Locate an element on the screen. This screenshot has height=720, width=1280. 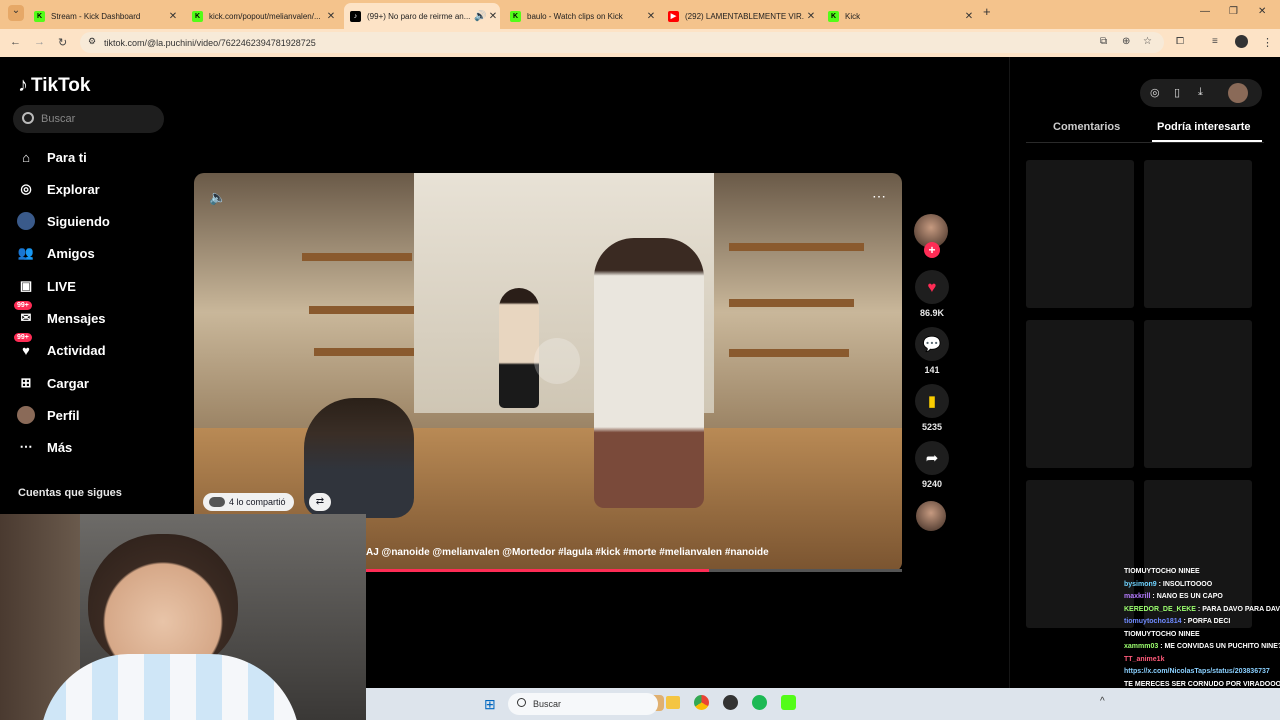
tab-comentarios: Comentarios is located at coordinates (1086, 127).